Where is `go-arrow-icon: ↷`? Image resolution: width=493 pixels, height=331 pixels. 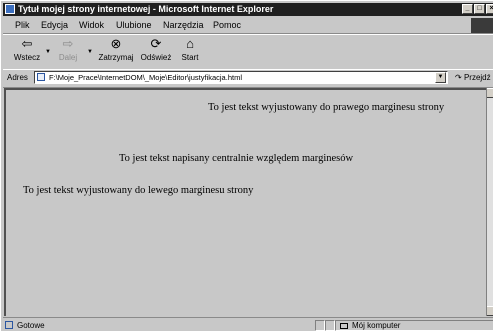 go-arrow-icon: ↷ is located at coordinates (458, 77).